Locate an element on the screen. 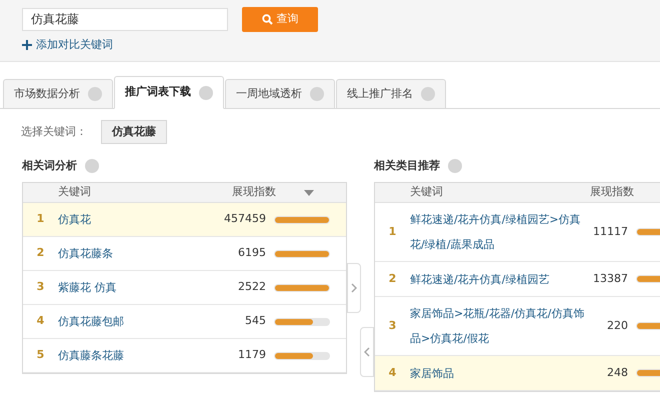 The image size is (660, 406). keyword-link: 仿真花藤包邮 is located at coordinates (131, 322).